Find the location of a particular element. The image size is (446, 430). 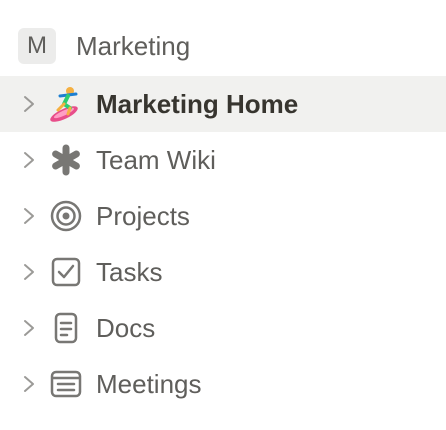

sidebar-item-label: Tasks is located at coordinates (129, 272).